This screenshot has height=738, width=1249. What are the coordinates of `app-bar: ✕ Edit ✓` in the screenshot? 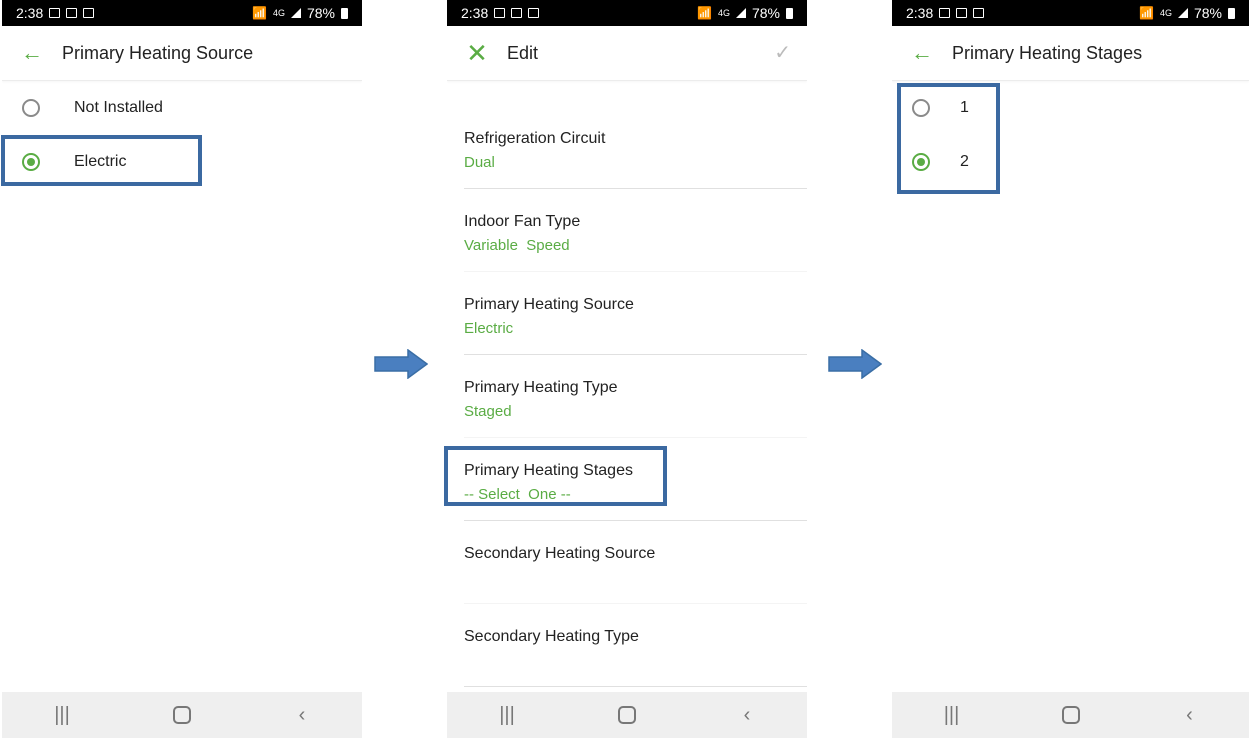 It's located at (627, 53).